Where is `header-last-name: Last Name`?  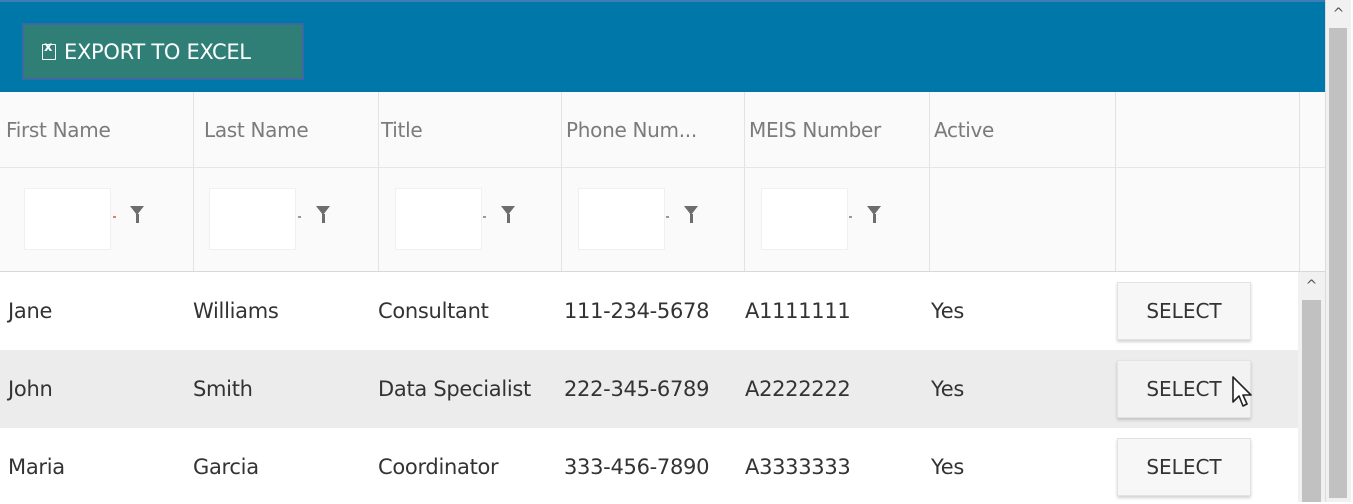
header-last-name: Last Name is located at coordinates (286, 129).